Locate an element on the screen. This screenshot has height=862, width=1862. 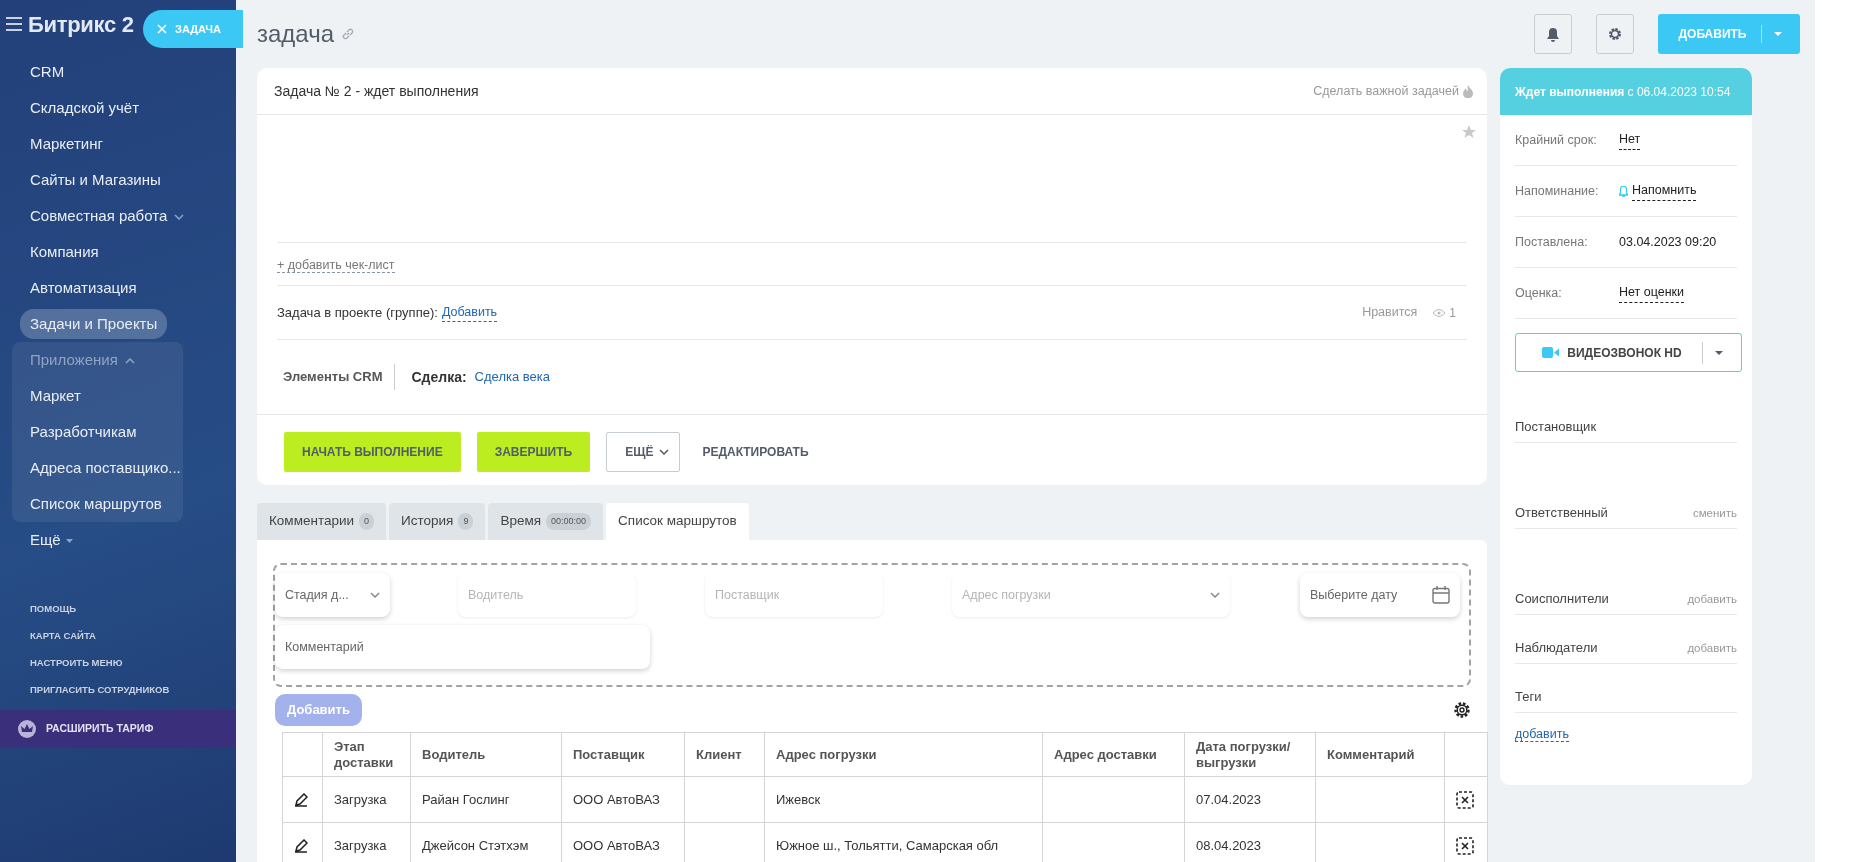
sidebar-item: Список маршрутов is located at coordinates (96, 504).